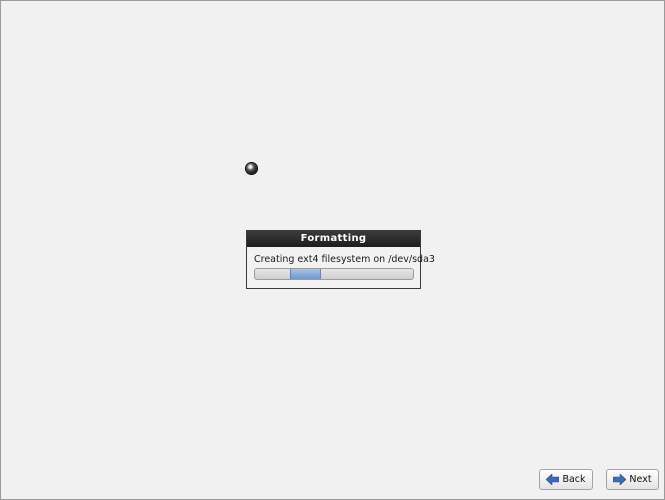 Image resolution: width=665 pixels, height=500 pixels. I want to click on dialog-title: Formatting, so click(333, 239).